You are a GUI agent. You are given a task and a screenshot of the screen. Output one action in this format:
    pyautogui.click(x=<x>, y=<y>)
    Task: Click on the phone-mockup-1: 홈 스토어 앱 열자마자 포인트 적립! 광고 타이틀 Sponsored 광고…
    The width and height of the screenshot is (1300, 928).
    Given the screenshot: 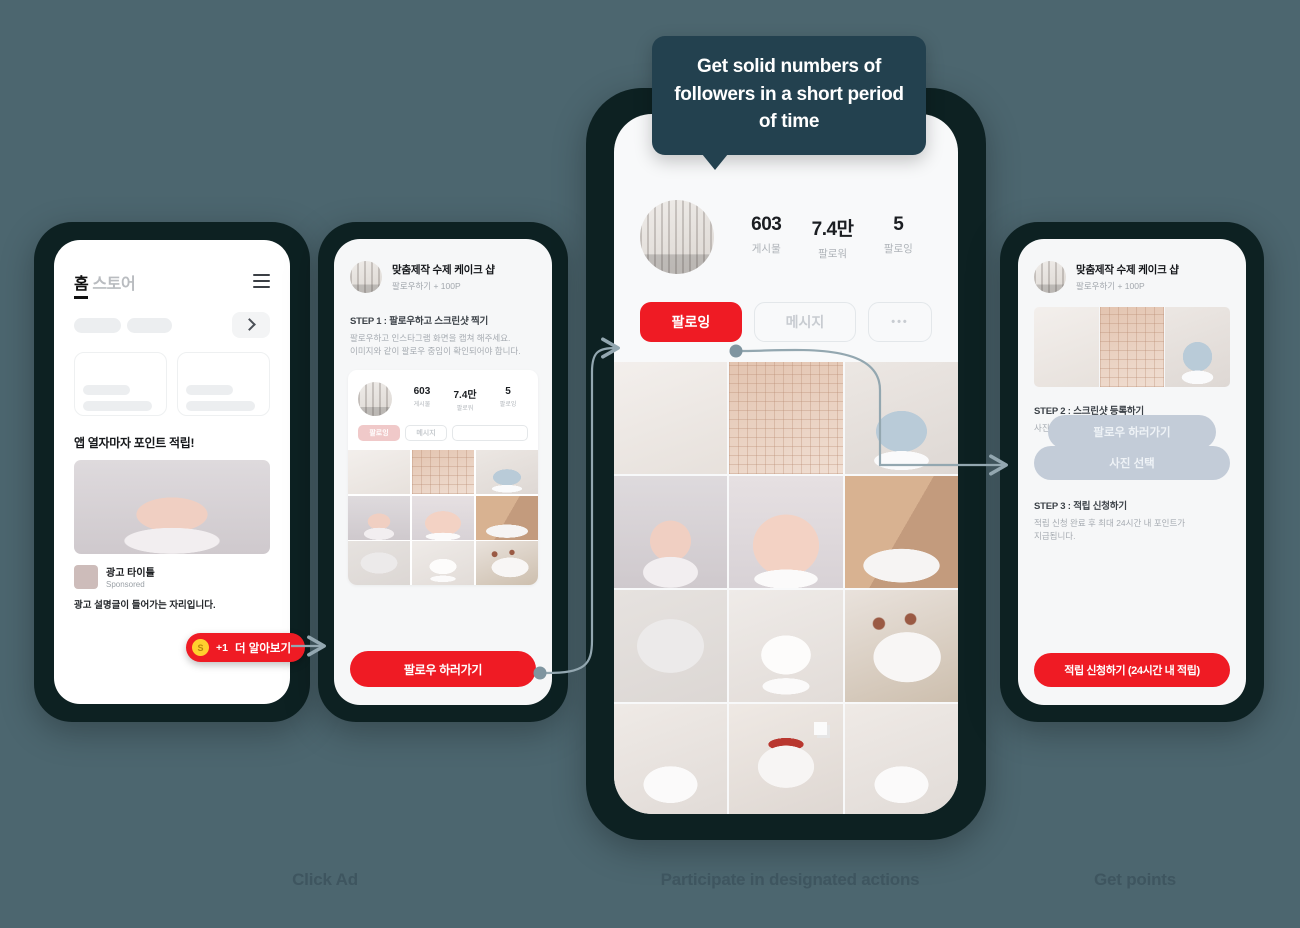 What is the action you would take?
    pyautogui.click(x=172, y=472)
    